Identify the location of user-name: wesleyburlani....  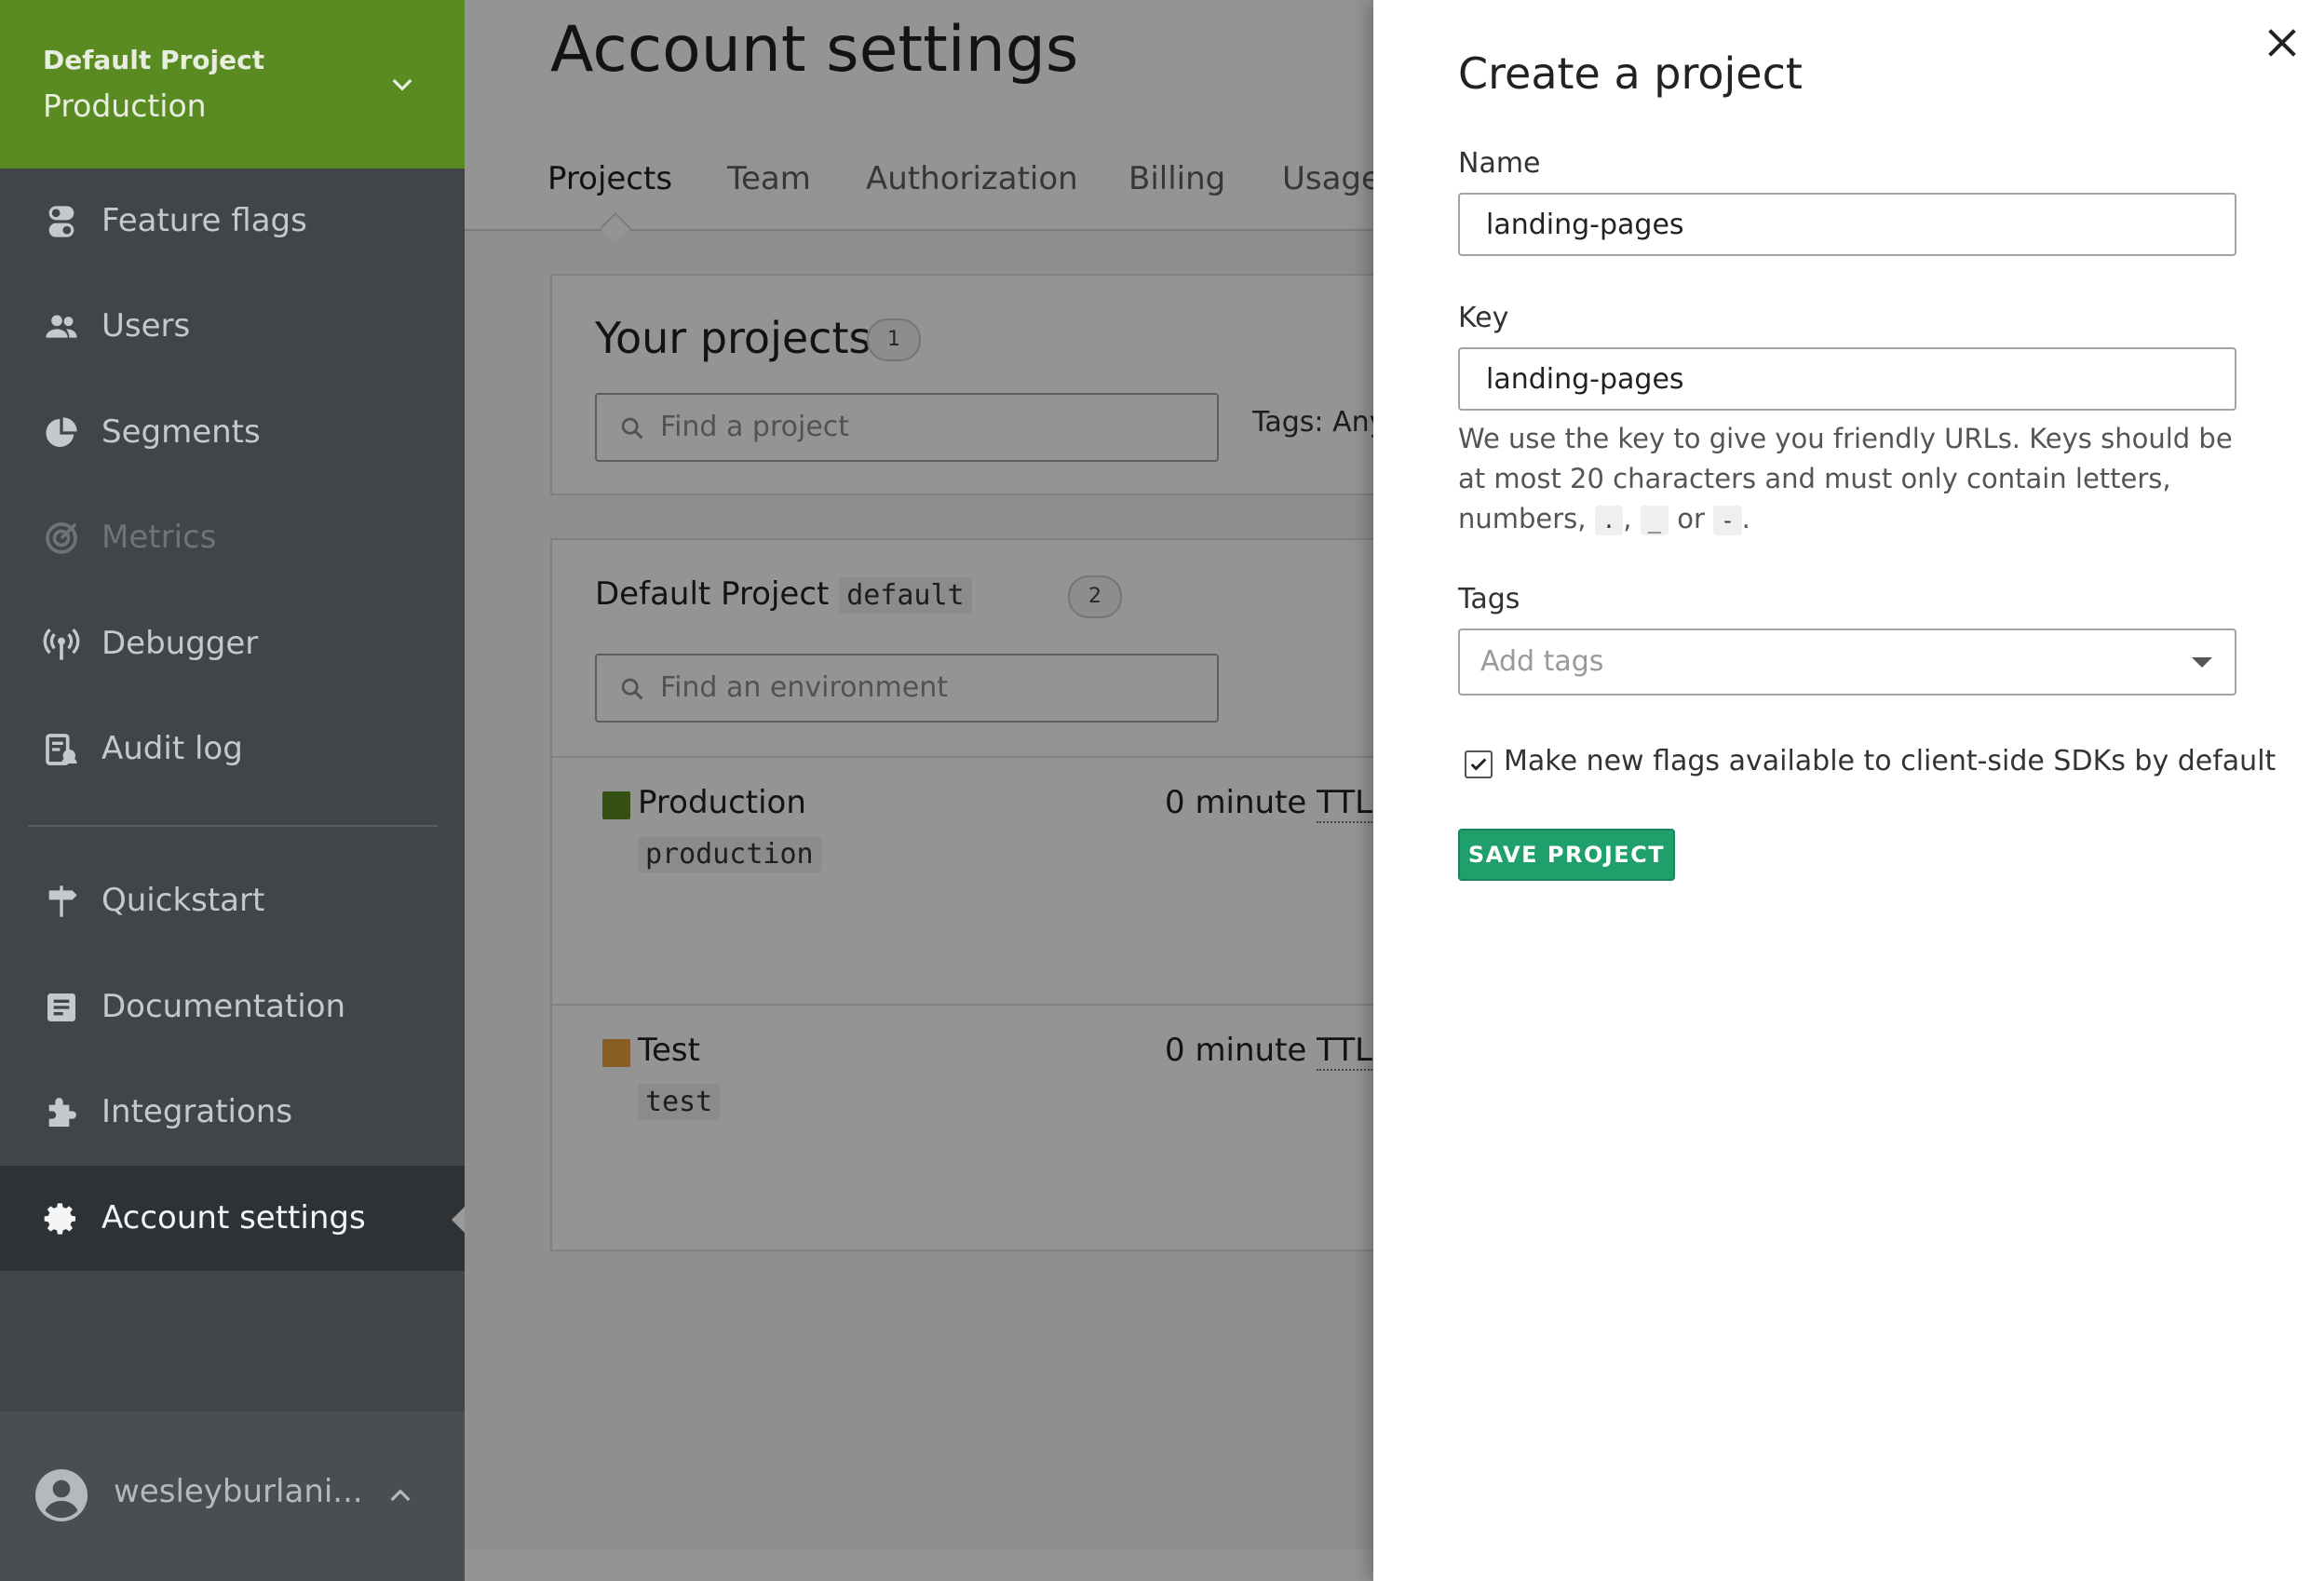
(238, 1491).